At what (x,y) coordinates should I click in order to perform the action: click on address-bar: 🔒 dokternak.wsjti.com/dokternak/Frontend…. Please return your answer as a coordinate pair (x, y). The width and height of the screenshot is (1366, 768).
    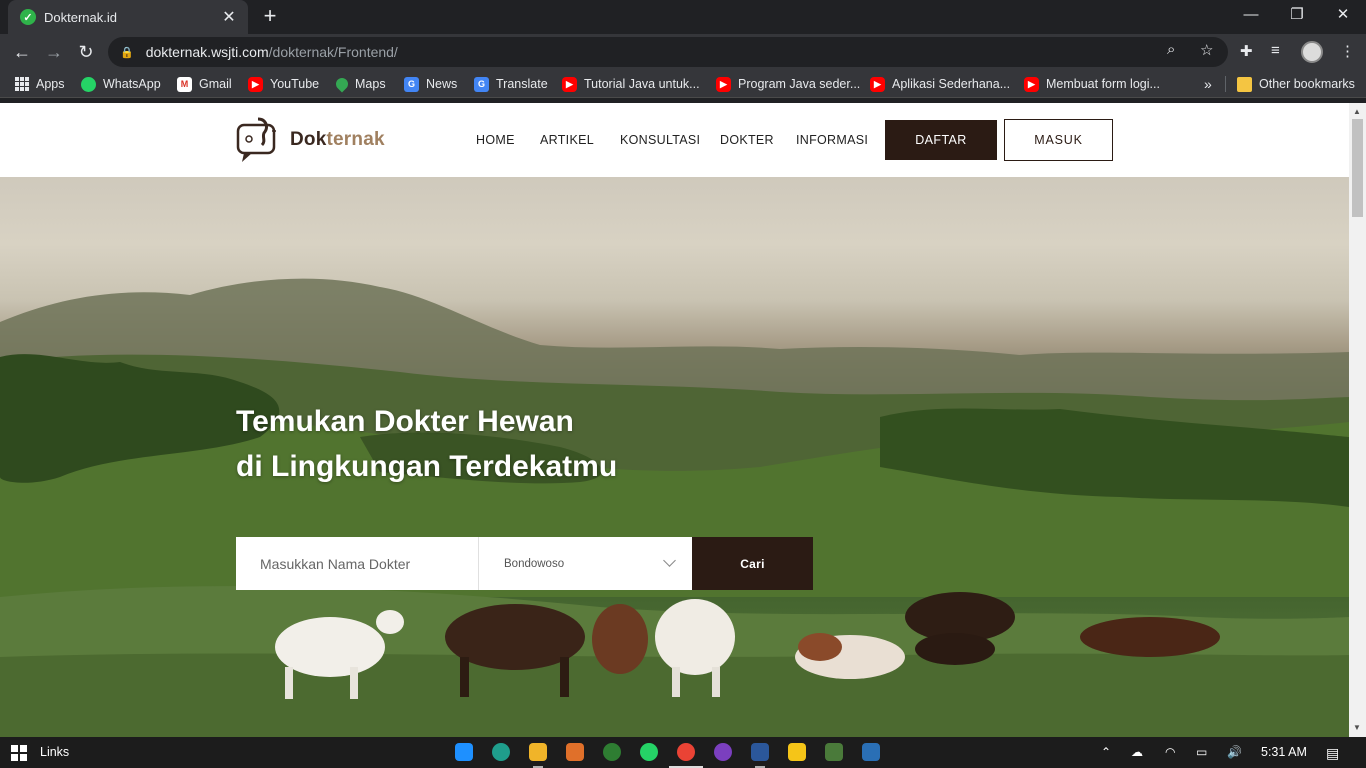
    Looking at the image, I should click on (668, 52).